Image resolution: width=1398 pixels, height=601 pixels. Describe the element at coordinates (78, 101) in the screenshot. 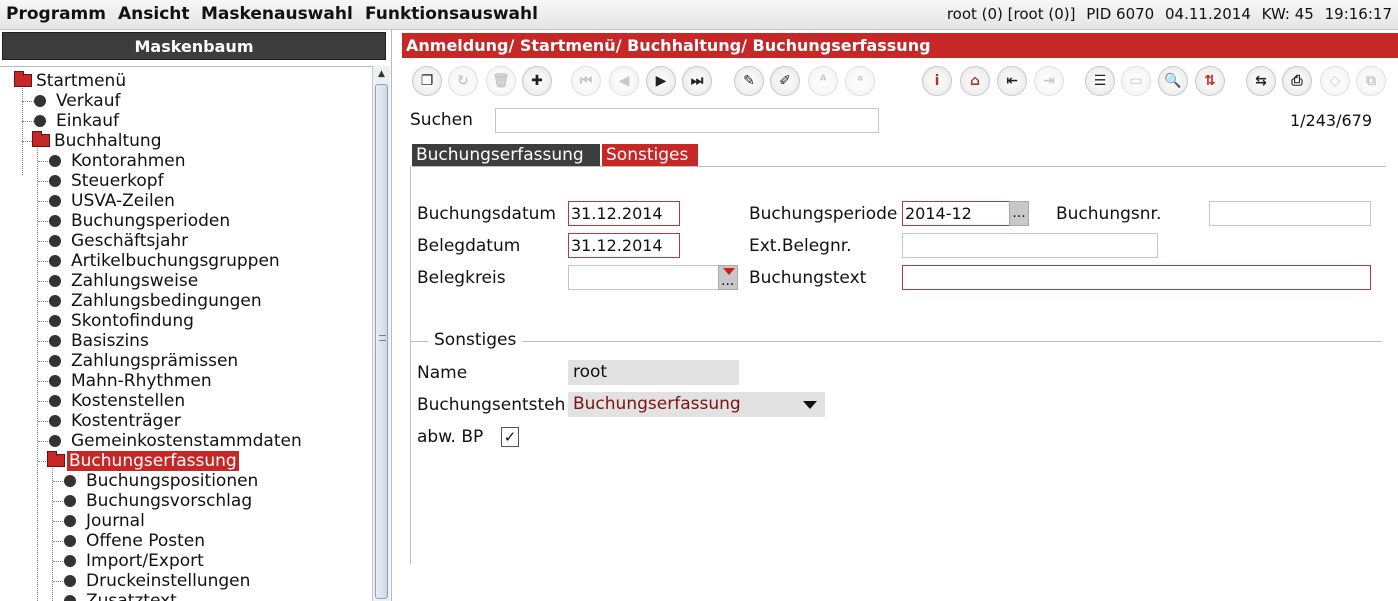

I see `tree-item: Verkauf` at that location.